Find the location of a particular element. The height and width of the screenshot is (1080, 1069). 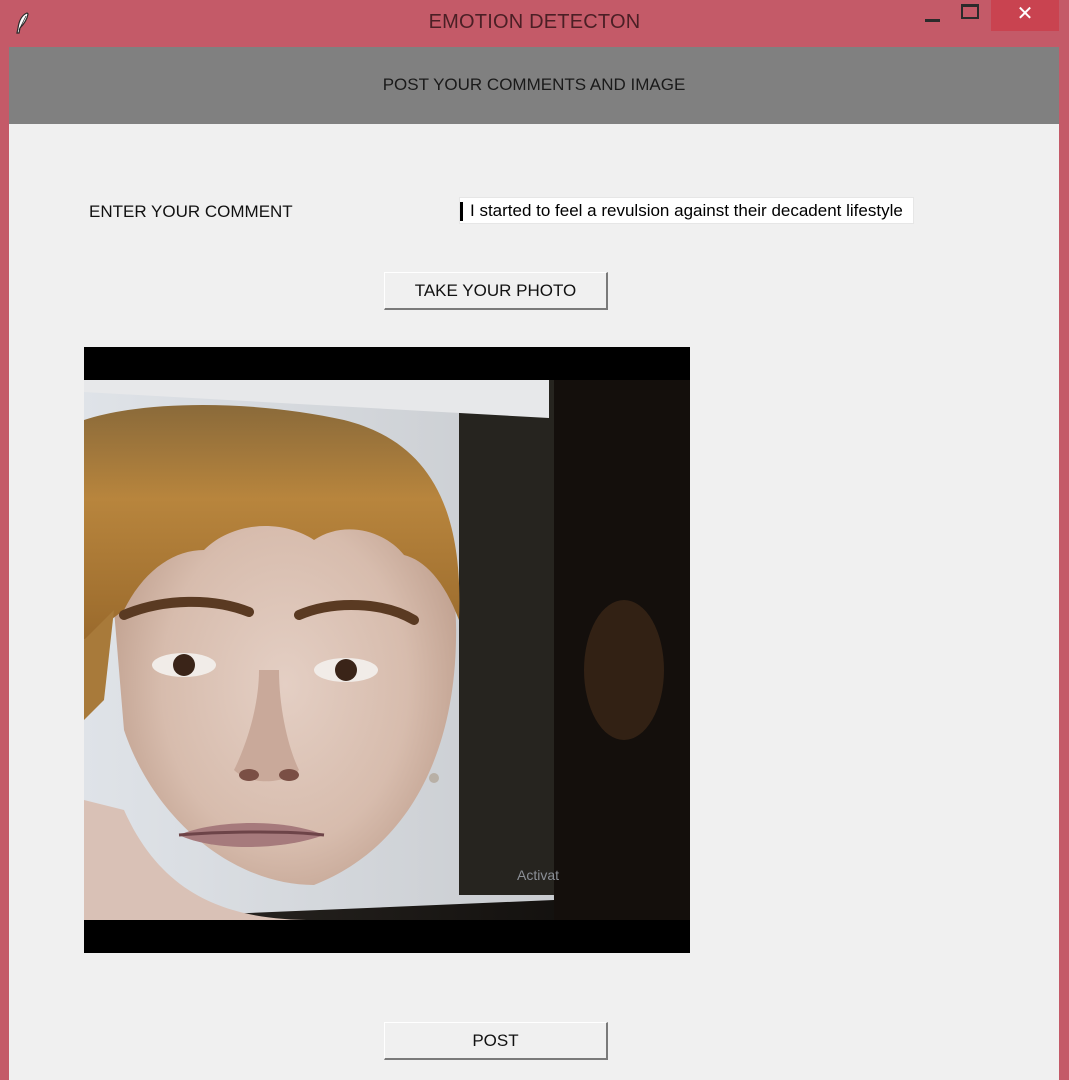

close-button: ✕ is located at coordinates (1025, 15).